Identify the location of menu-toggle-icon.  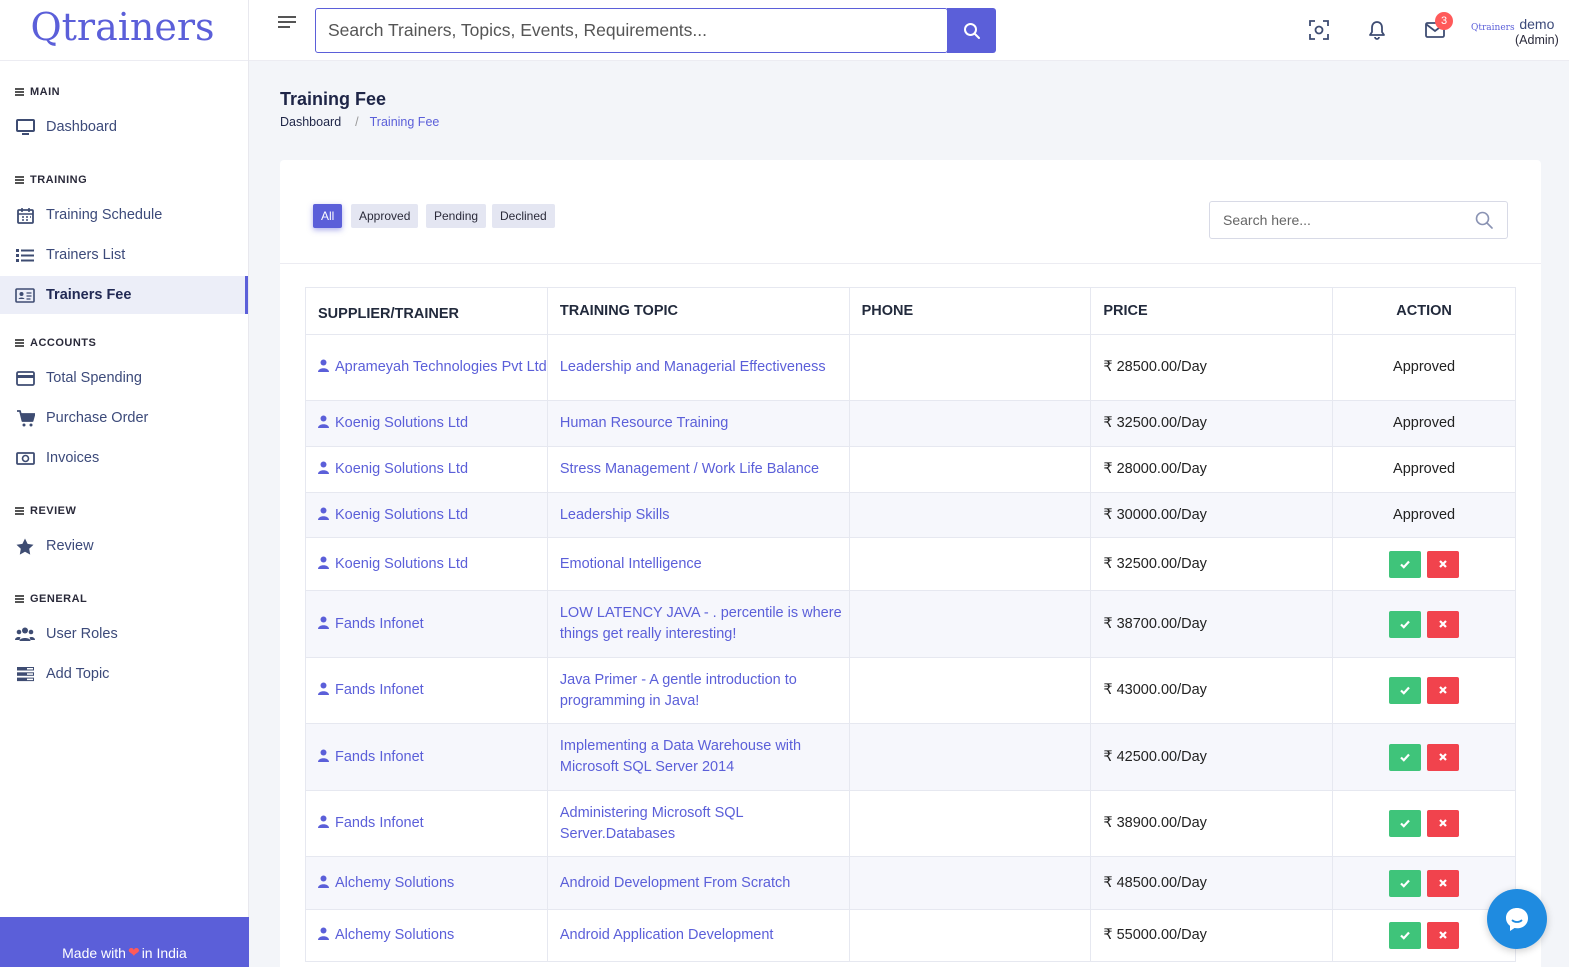
(287, 23).